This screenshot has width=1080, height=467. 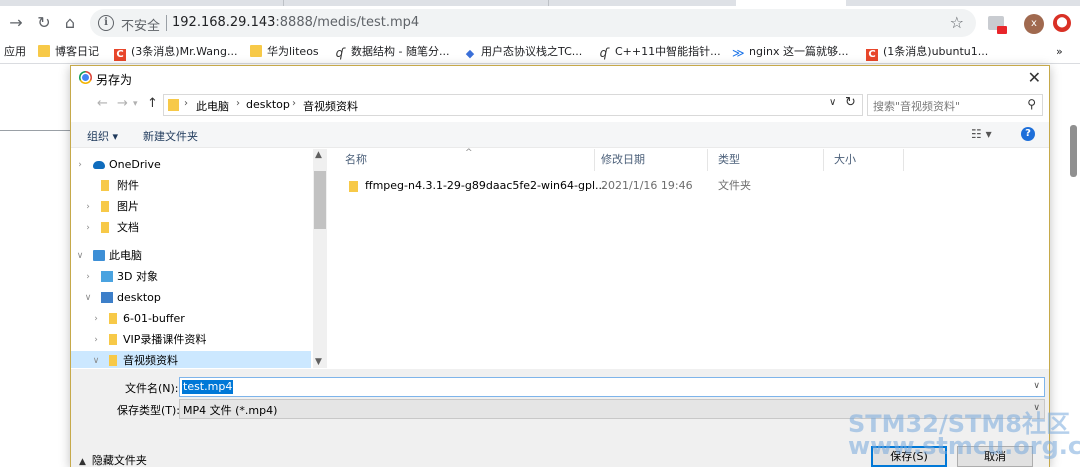 I want to click on tree-item-vip: › VIP录播课件资料, so click(x=191, y=340).